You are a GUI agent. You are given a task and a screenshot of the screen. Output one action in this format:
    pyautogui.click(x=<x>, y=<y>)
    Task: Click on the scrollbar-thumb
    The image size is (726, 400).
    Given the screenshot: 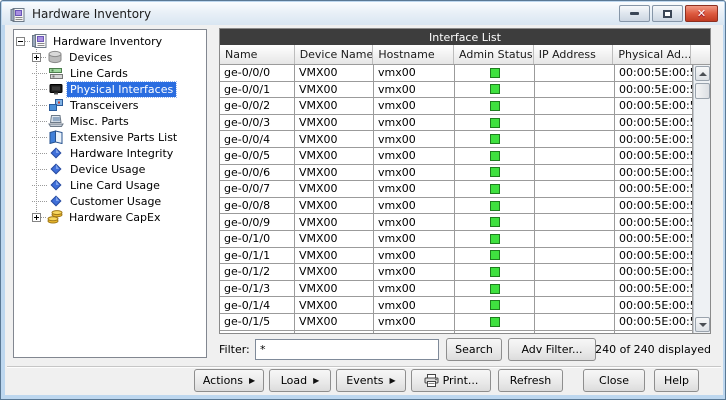 What is the action you would take?
    pyautogui.click(x=702, y=91)
    